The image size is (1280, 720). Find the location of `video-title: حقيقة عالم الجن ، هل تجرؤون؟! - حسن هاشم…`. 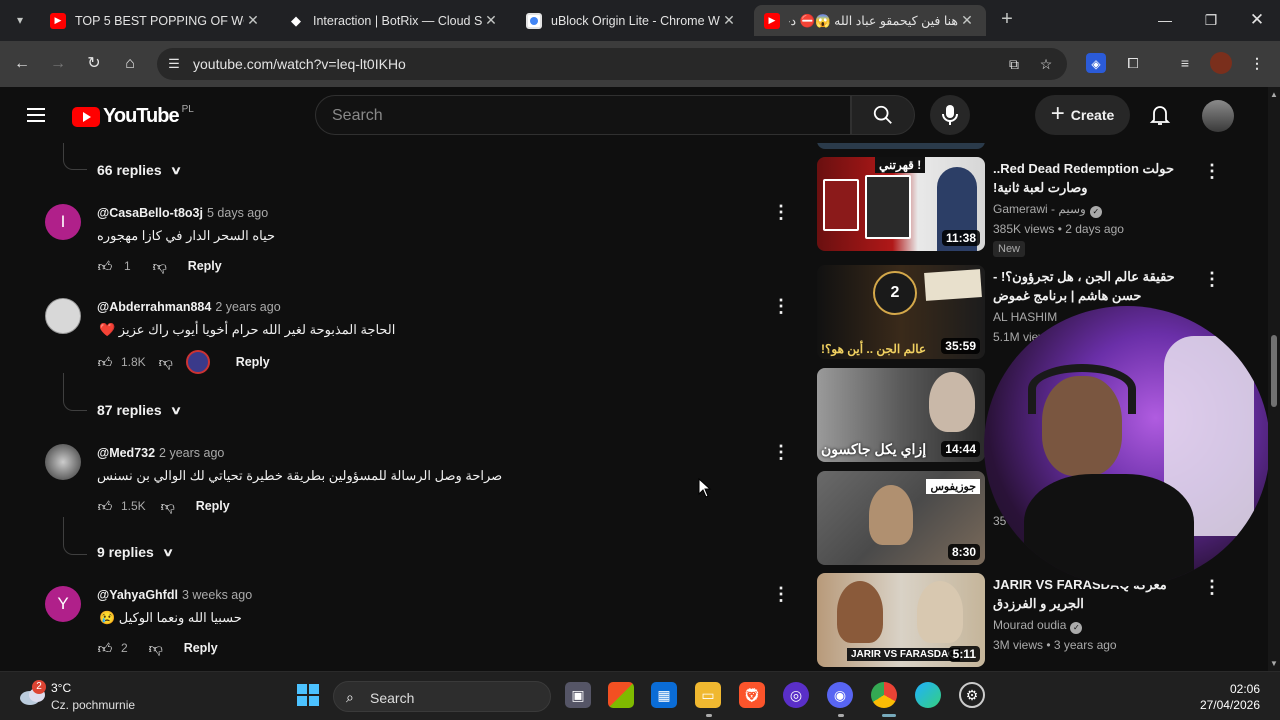

video-title: حقيقة عالم الجن ، هل تجرؤون؟! - حسن هاشم… is located at coordinates (1098, 286).